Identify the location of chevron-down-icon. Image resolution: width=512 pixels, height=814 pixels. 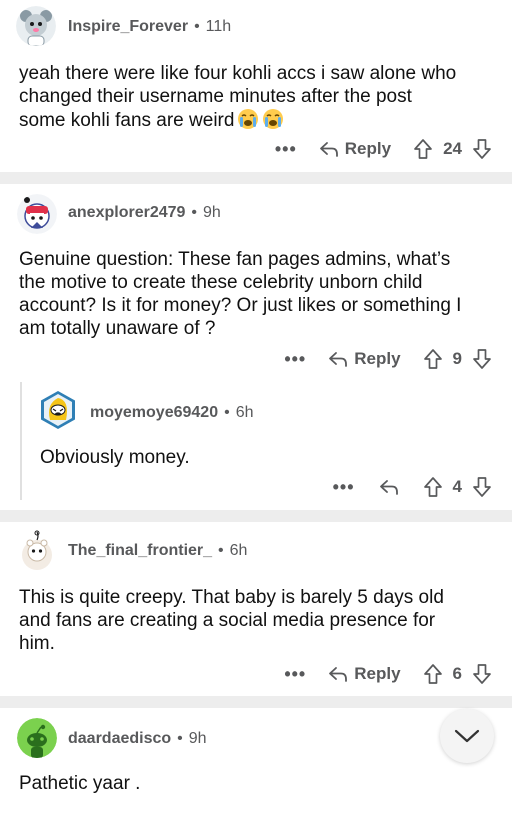
(467, 736).